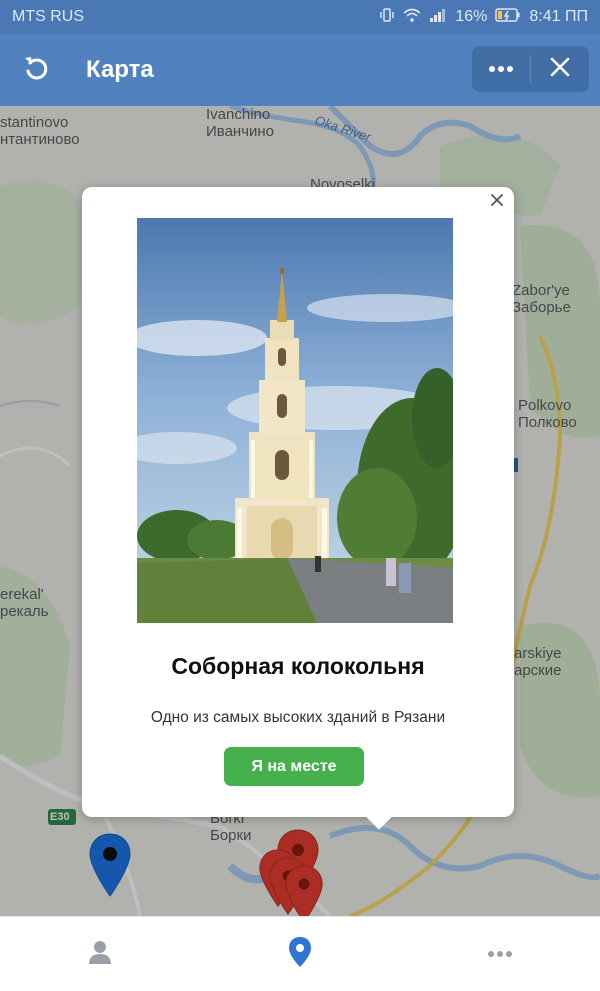 The height and width of the screenshot is (991, 600). I want to click on place-title: Соборная колокольня, so click(298, 666).